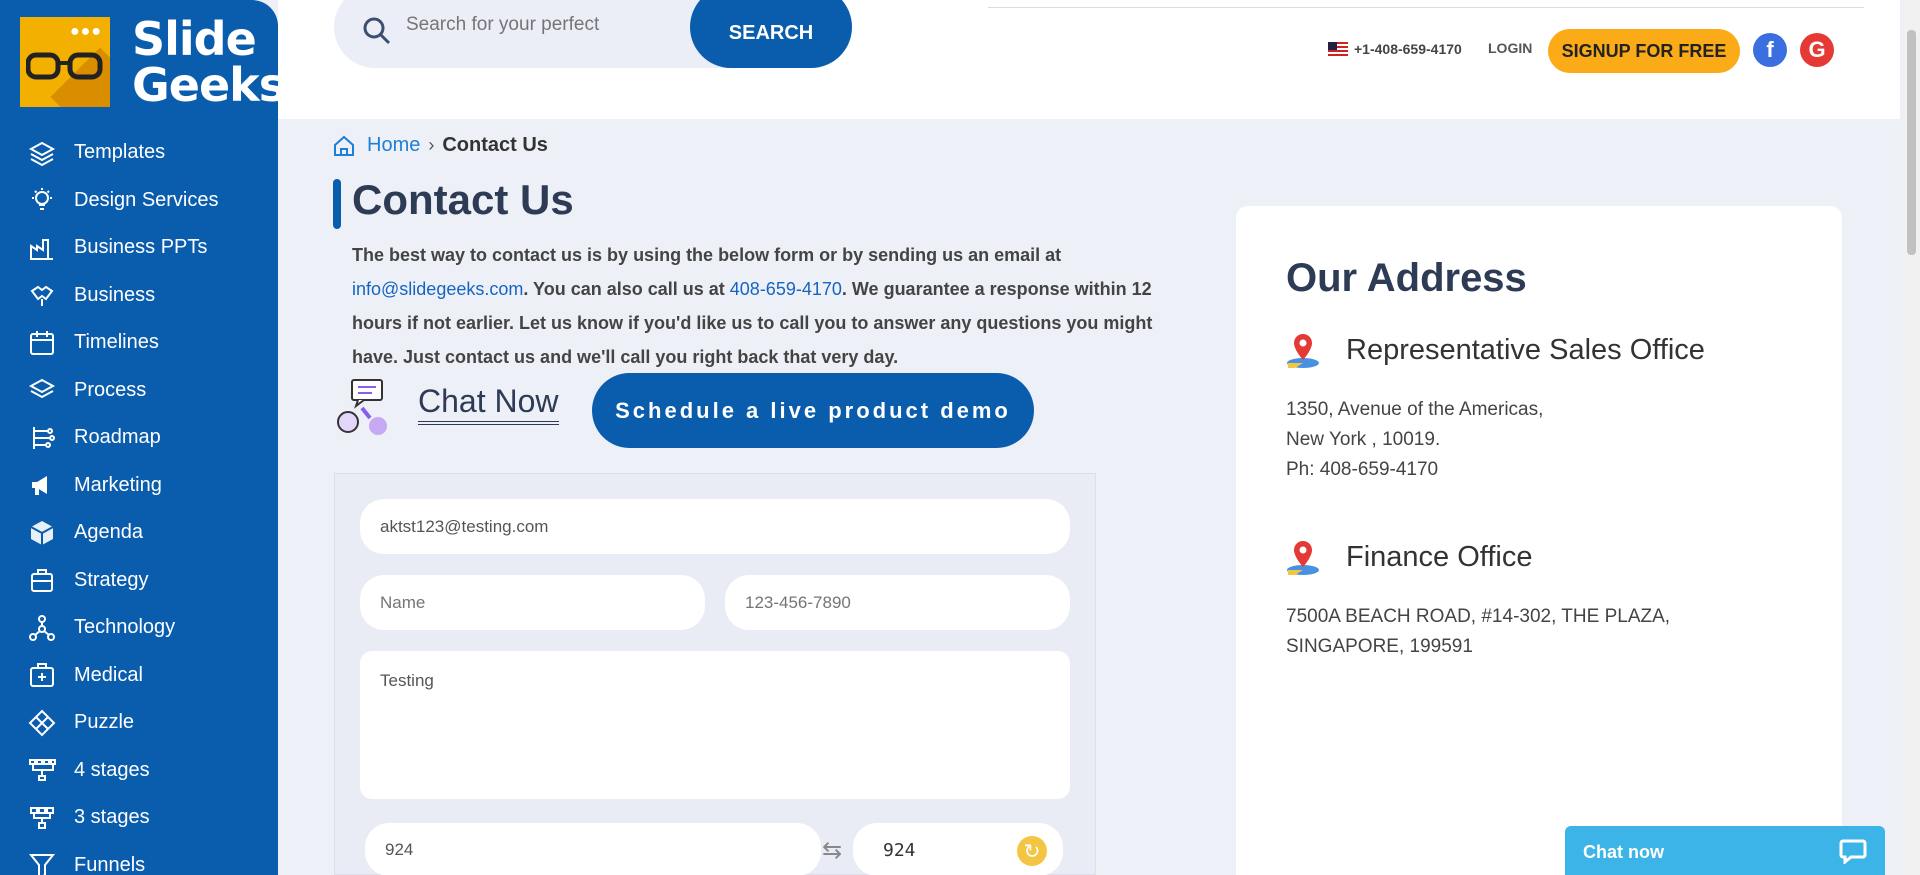  I want to click on captcha-code: 924, so click(899, 850).